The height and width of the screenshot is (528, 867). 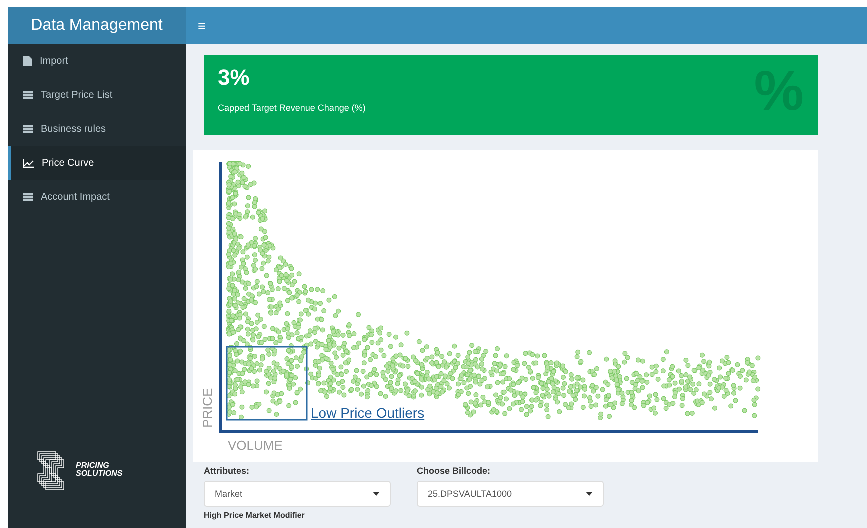 What do you see at coordinates (510, 494) in the screenshot?
I see `dropdown: 25.DPSVAULTA1000` at bounding box center [510, 494].